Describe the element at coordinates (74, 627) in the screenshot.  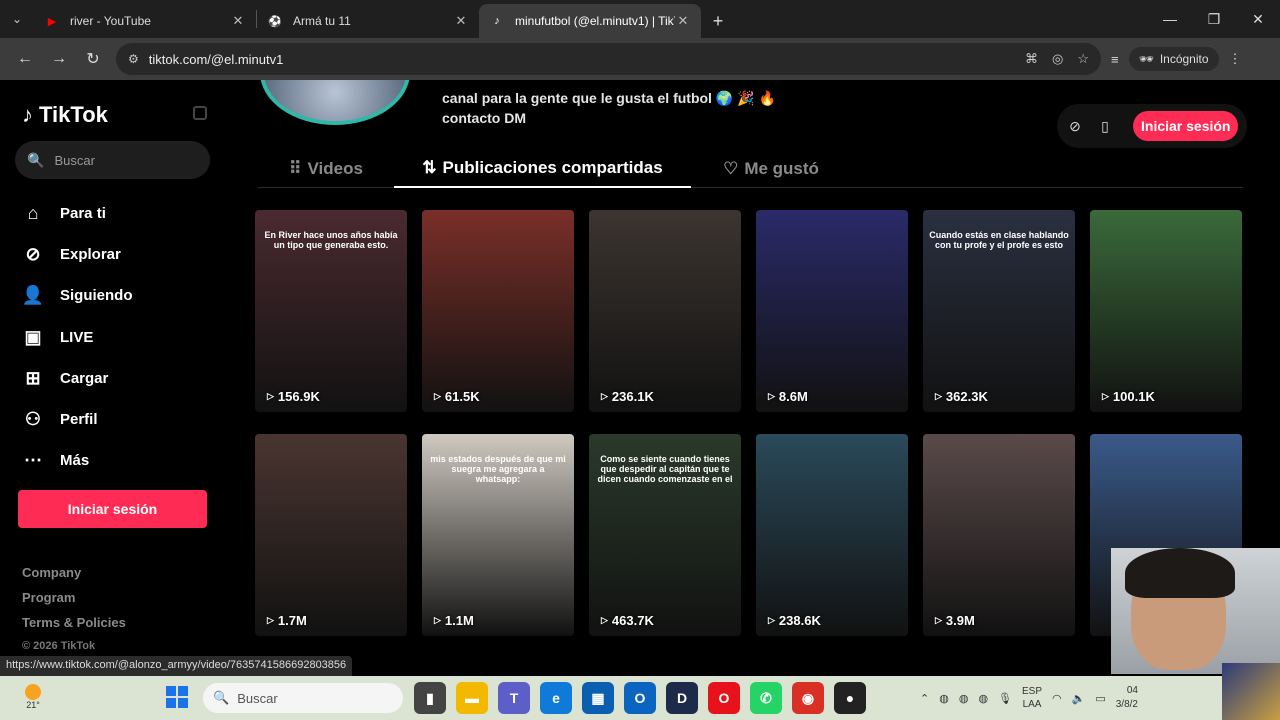
I see `footer-link-terms: Terms & Policies` at that location.